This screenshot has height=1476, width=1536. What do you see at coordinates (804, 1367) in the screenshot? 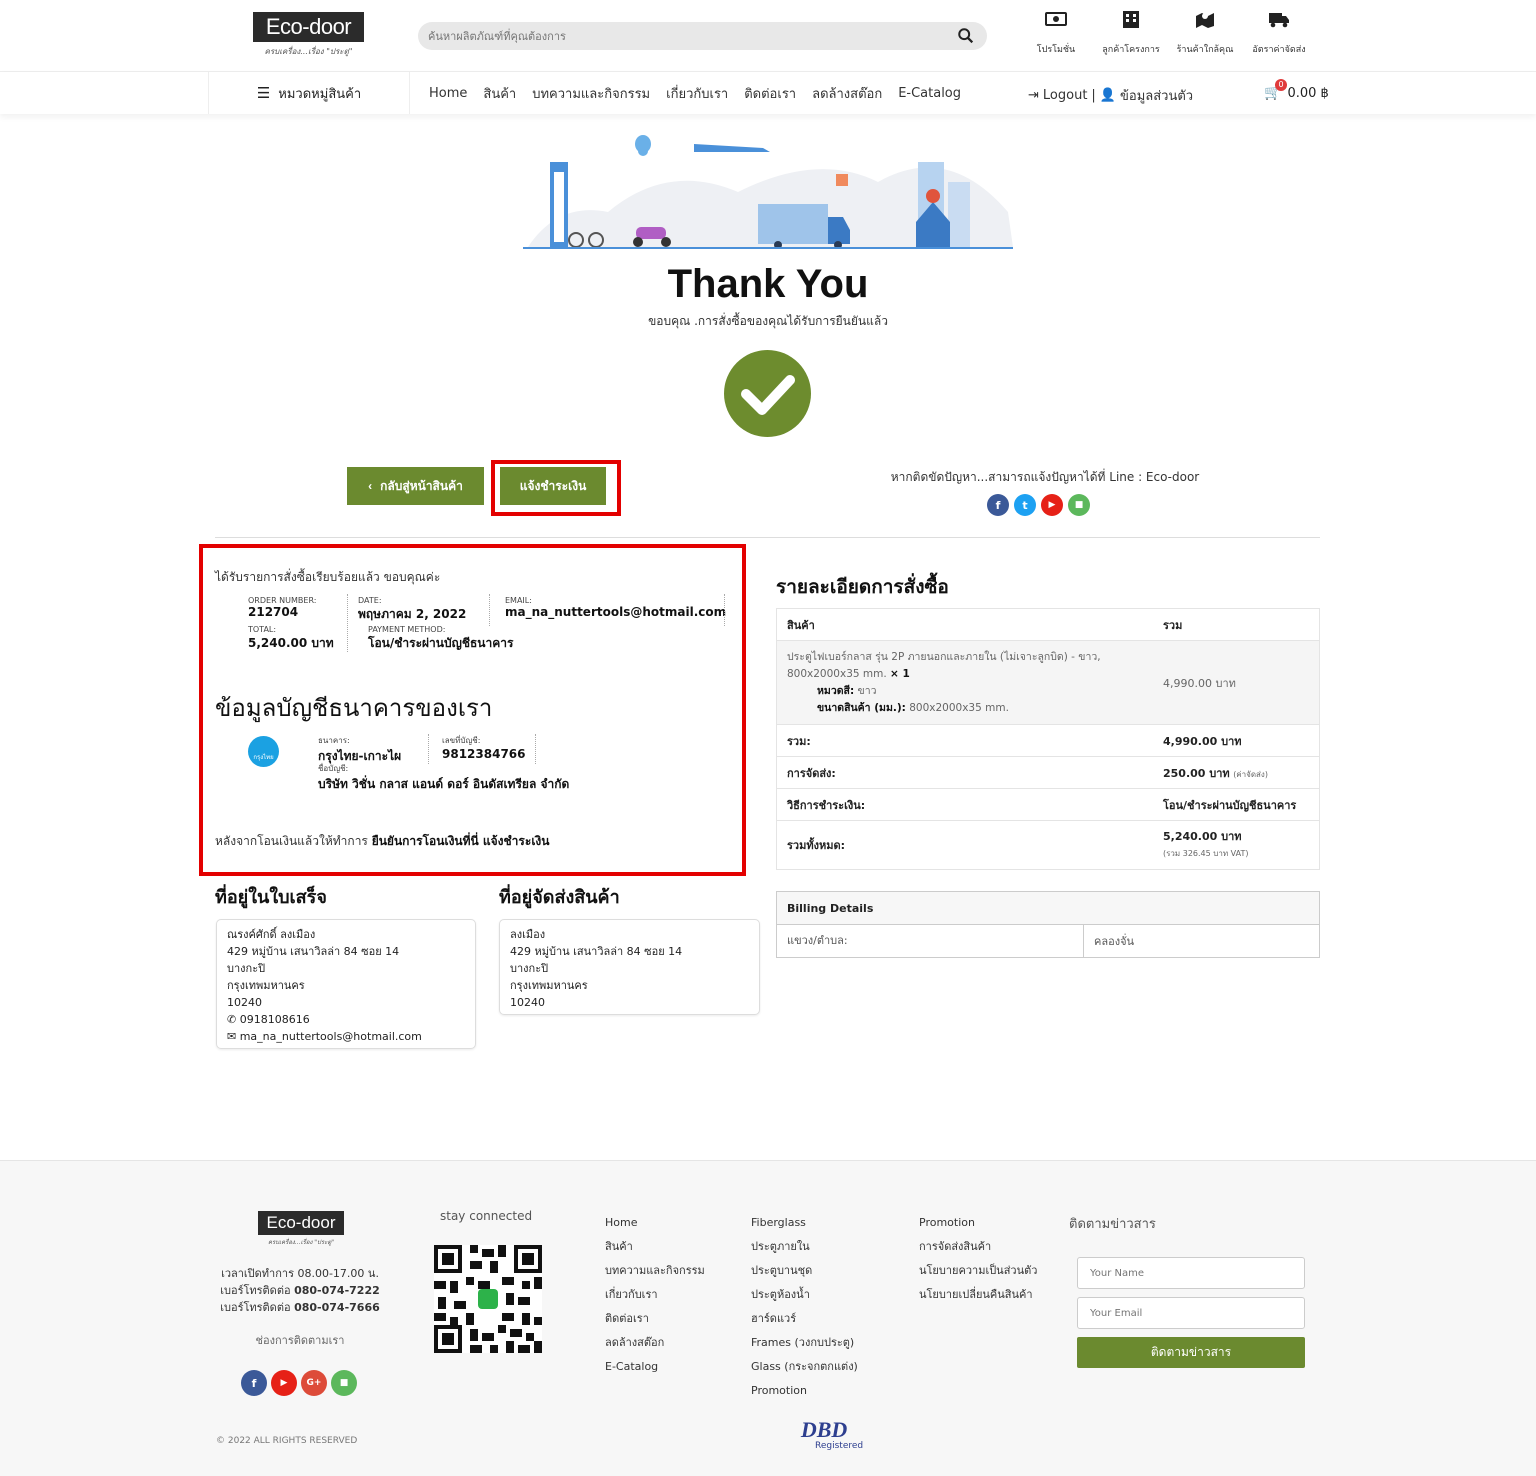
I see `footer-link-glass: Glass (กระจกตกแต่ง)` at bounding box center [804, 1367].